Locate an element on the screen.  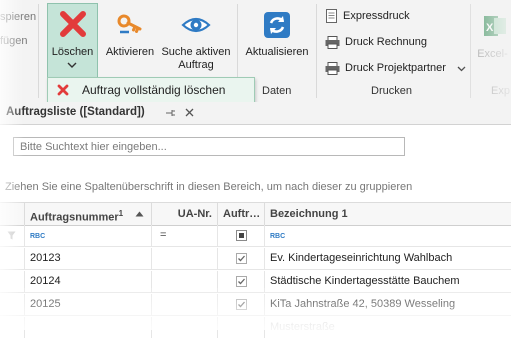
refresh-button: Aktualisieren is located at coordinates (277, 39).